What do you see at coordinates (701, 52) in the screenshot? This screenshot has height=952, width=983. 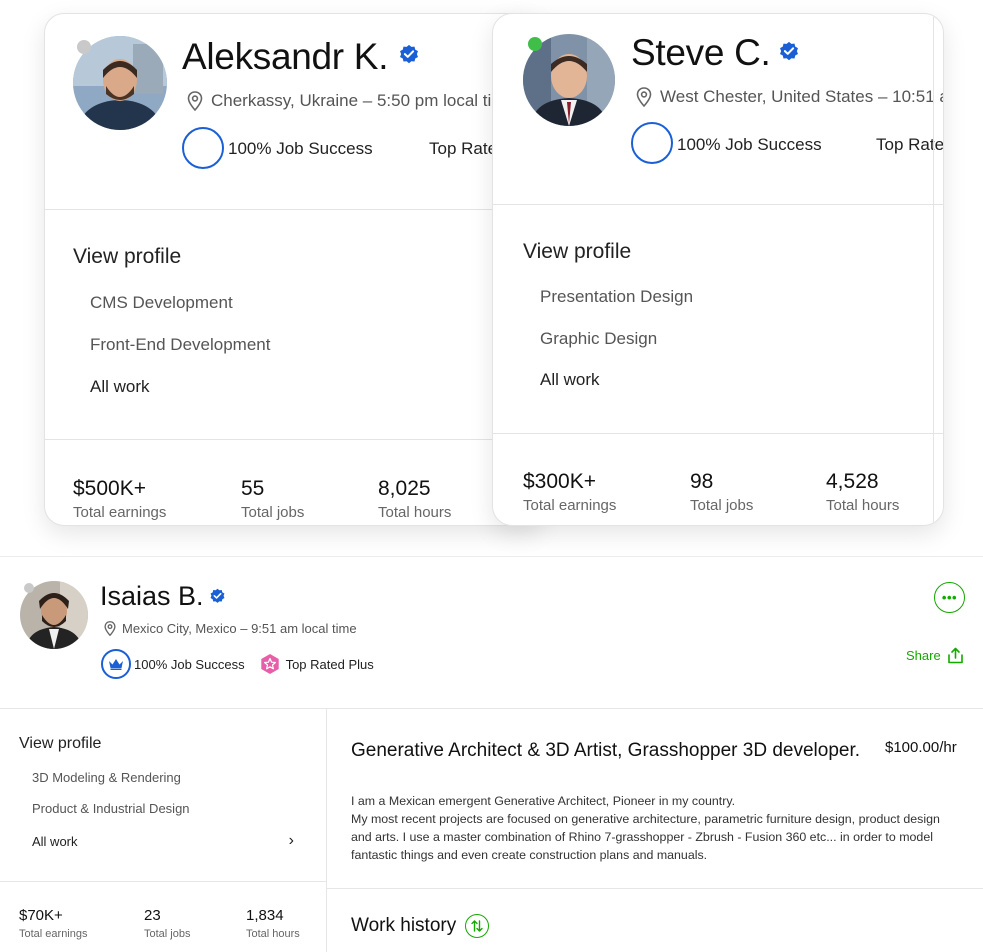 I see `freelancer-name: Steve C.` at bounding box center [701, 52].